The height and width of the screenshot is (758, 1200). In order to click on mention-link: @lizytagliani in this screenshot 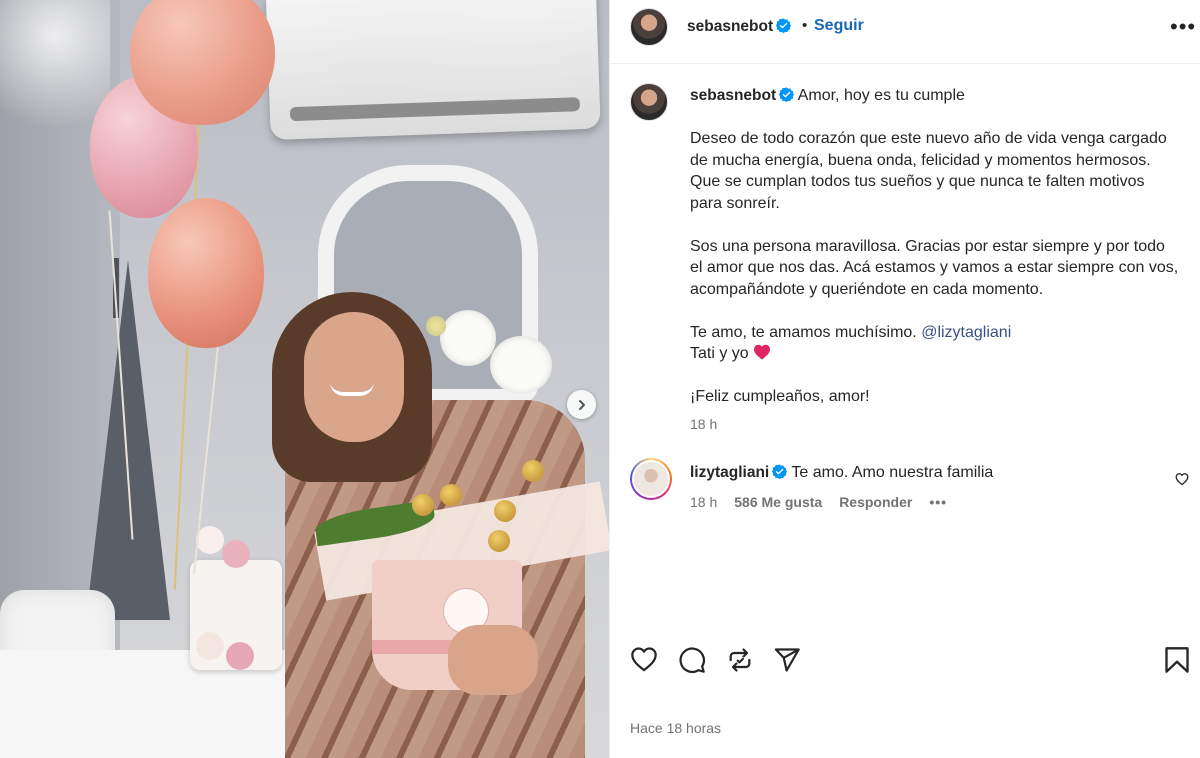, I will do `click(966, 332)`.